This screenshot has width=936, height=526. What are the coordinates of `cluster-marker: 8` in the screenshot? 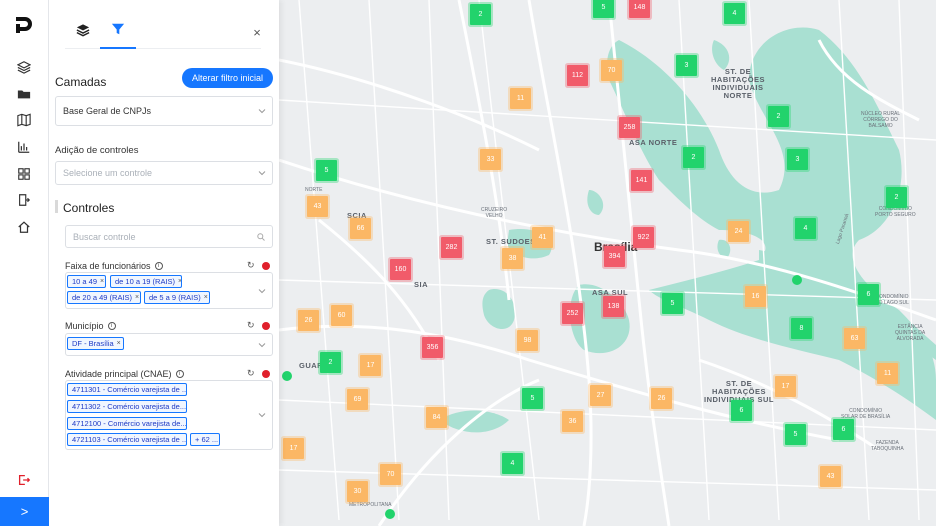 It's located at (801, 328).